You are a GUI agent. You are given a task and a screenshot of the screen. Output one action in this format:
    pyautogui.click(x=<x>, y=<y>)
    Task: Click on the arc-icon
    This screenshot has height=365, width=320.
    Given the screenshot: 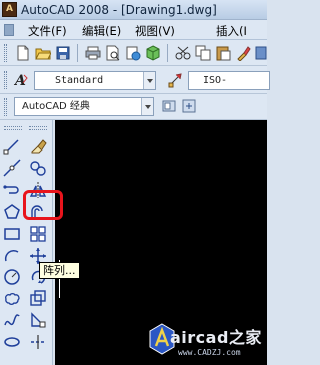 What is the action you would take?
    pyautogui.click(x=12, y=256)
    